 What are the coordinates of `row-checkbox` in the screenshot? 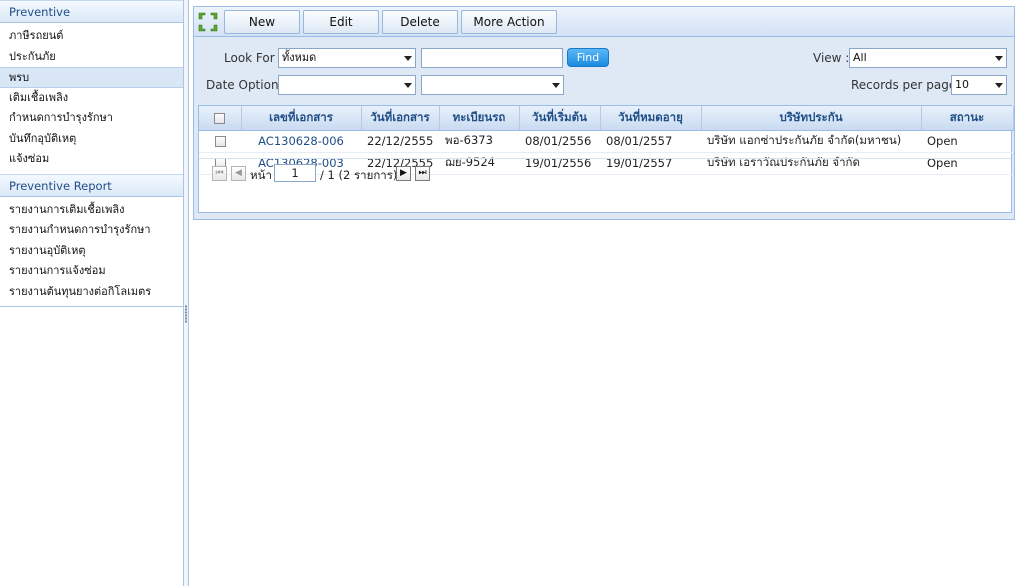 It's located at (220, 141).